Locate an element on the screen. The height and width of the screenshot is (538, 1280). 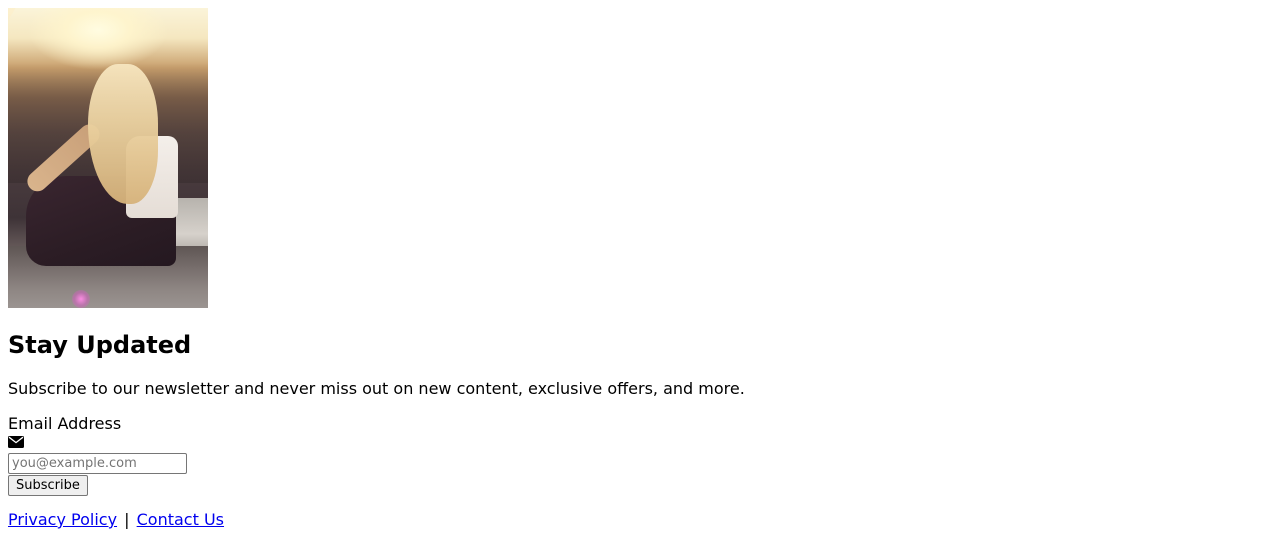
newsletter-heading: Stay Updated is located at coordinates (100, 345).